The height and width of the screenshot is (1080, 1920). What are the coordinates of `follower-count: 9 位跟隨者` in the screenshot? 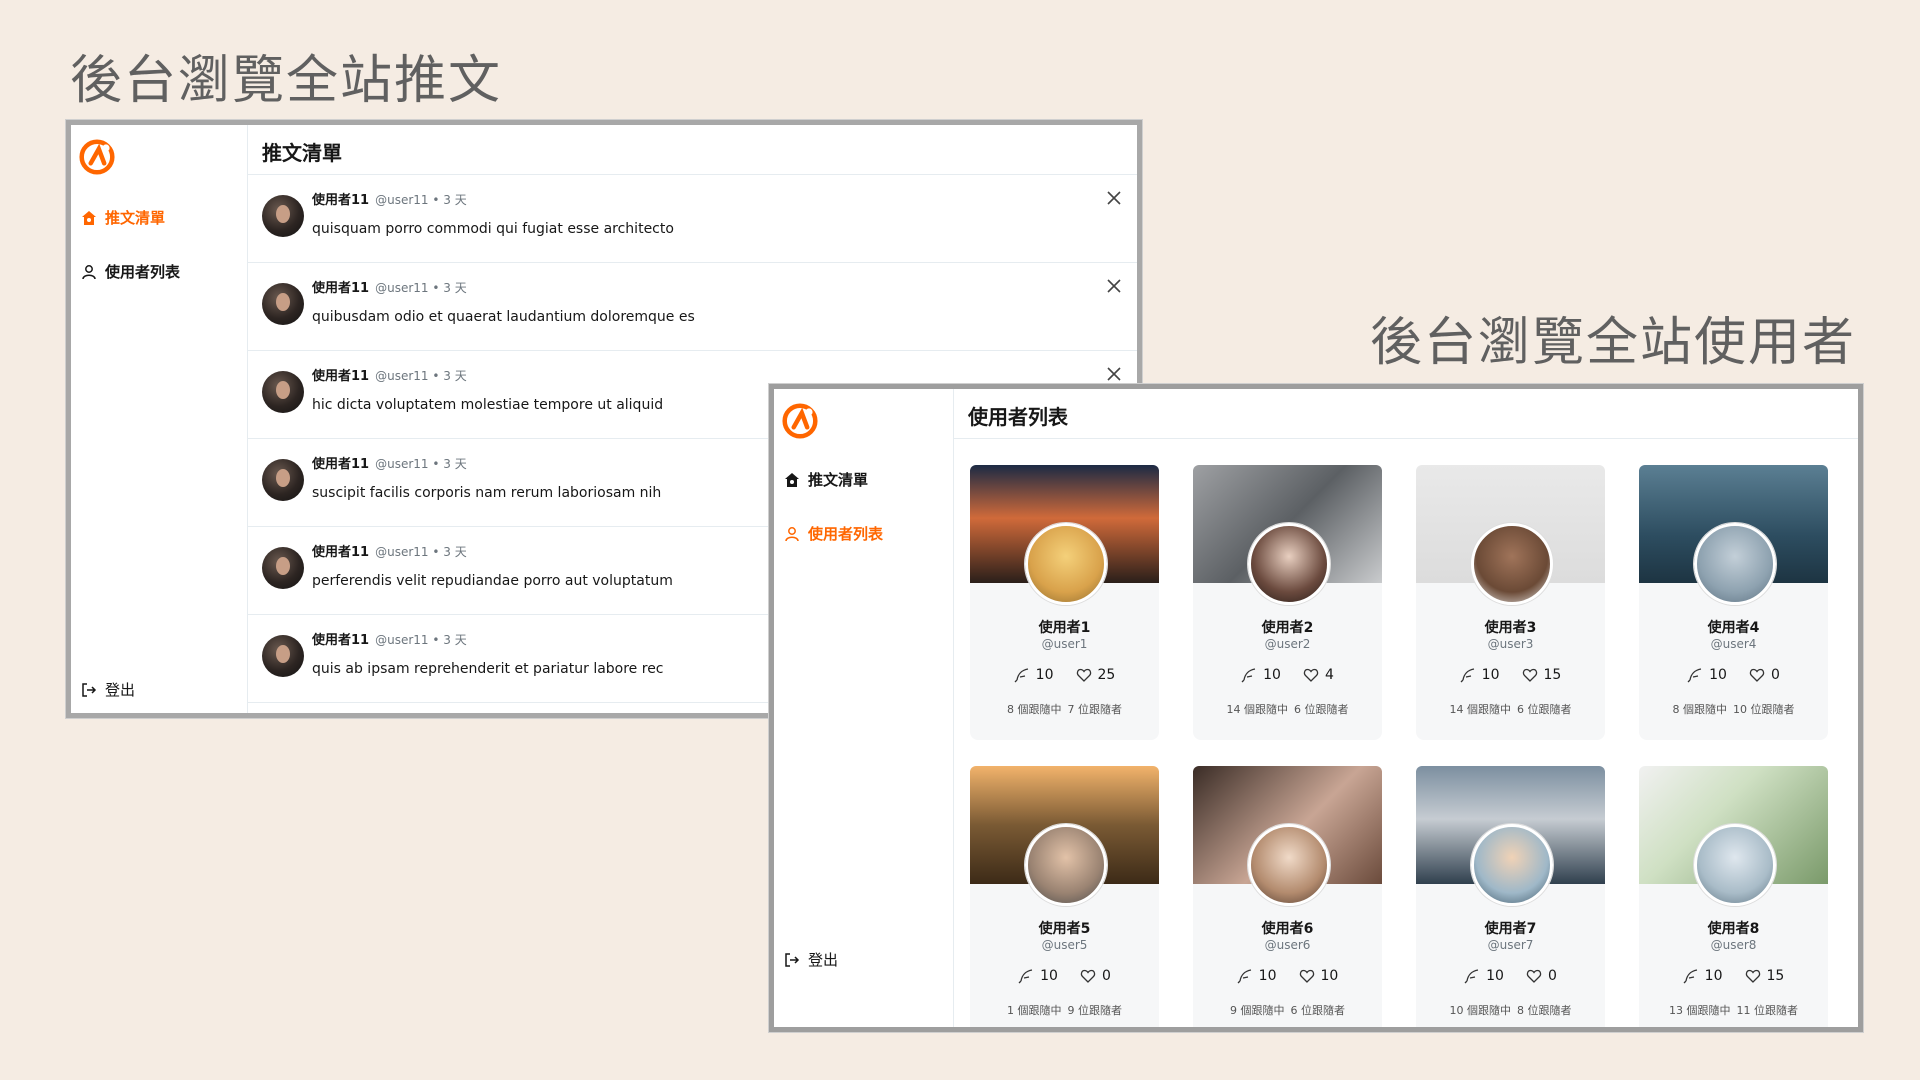 It's located at (1095, 1010).